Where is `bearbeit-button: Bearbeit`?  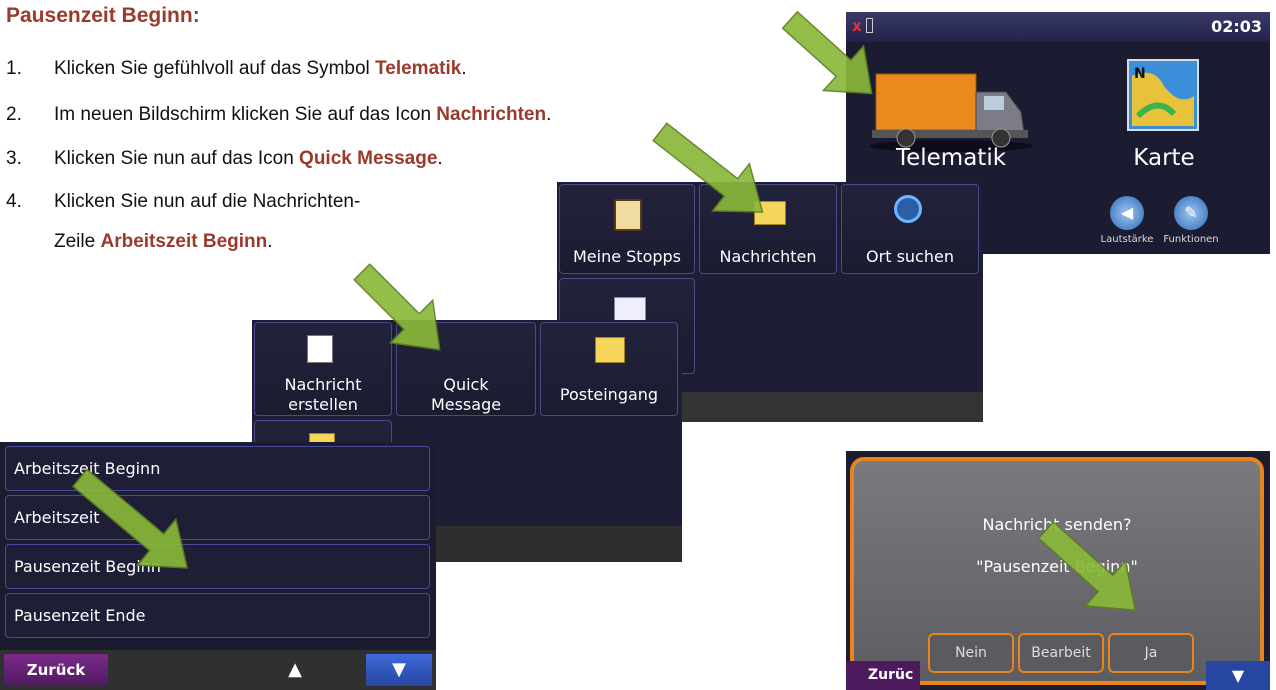 bearbeit-button: Bearbeit is located at coordinates (1061, 653).